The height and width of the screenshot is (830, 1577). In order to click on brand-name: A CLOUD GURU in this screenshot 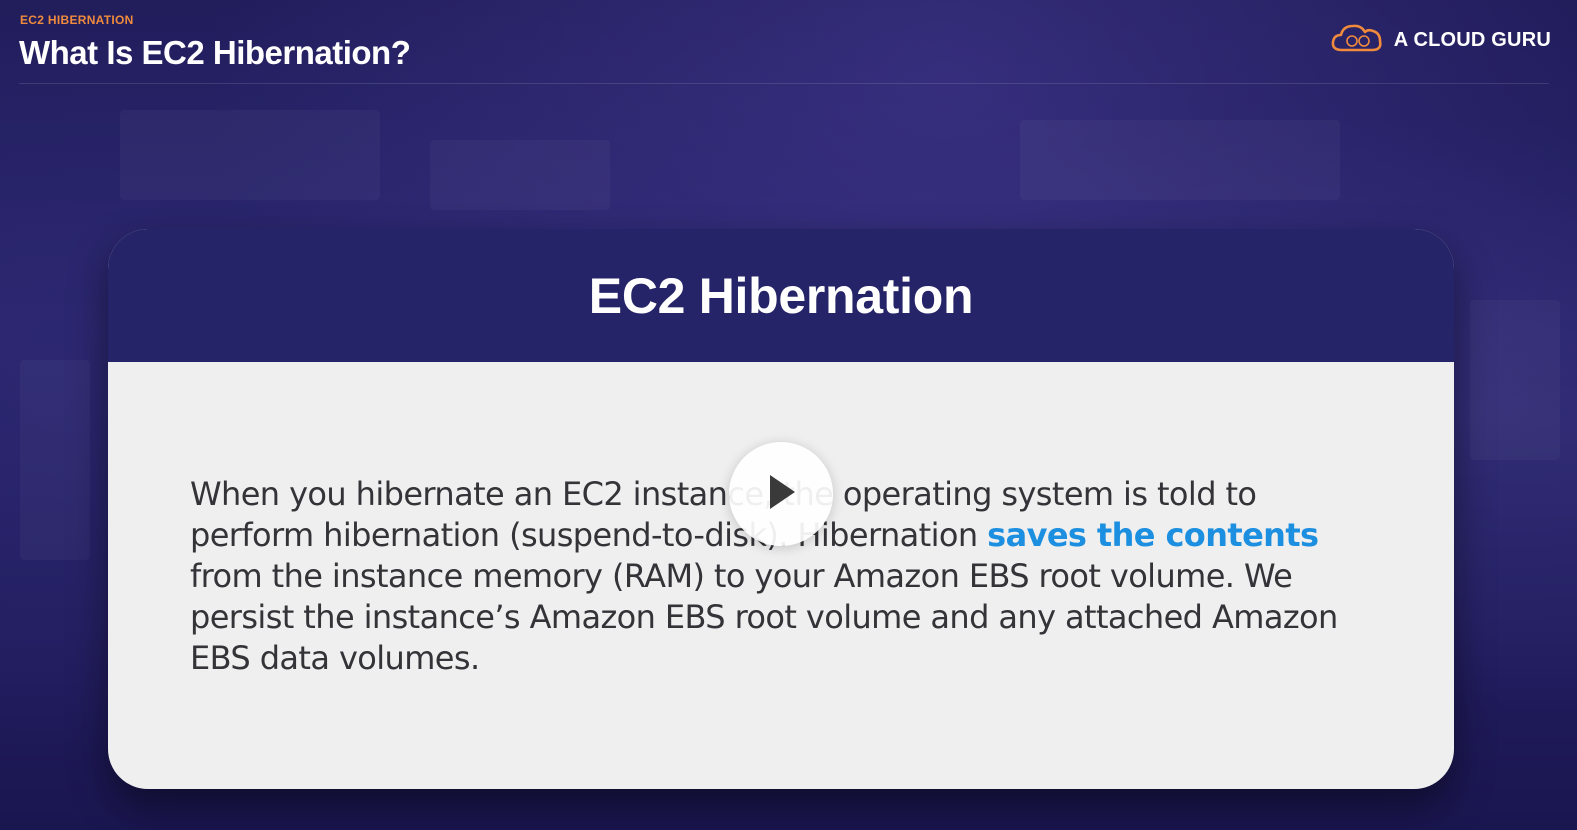, I will do `click(1472, 40)`.